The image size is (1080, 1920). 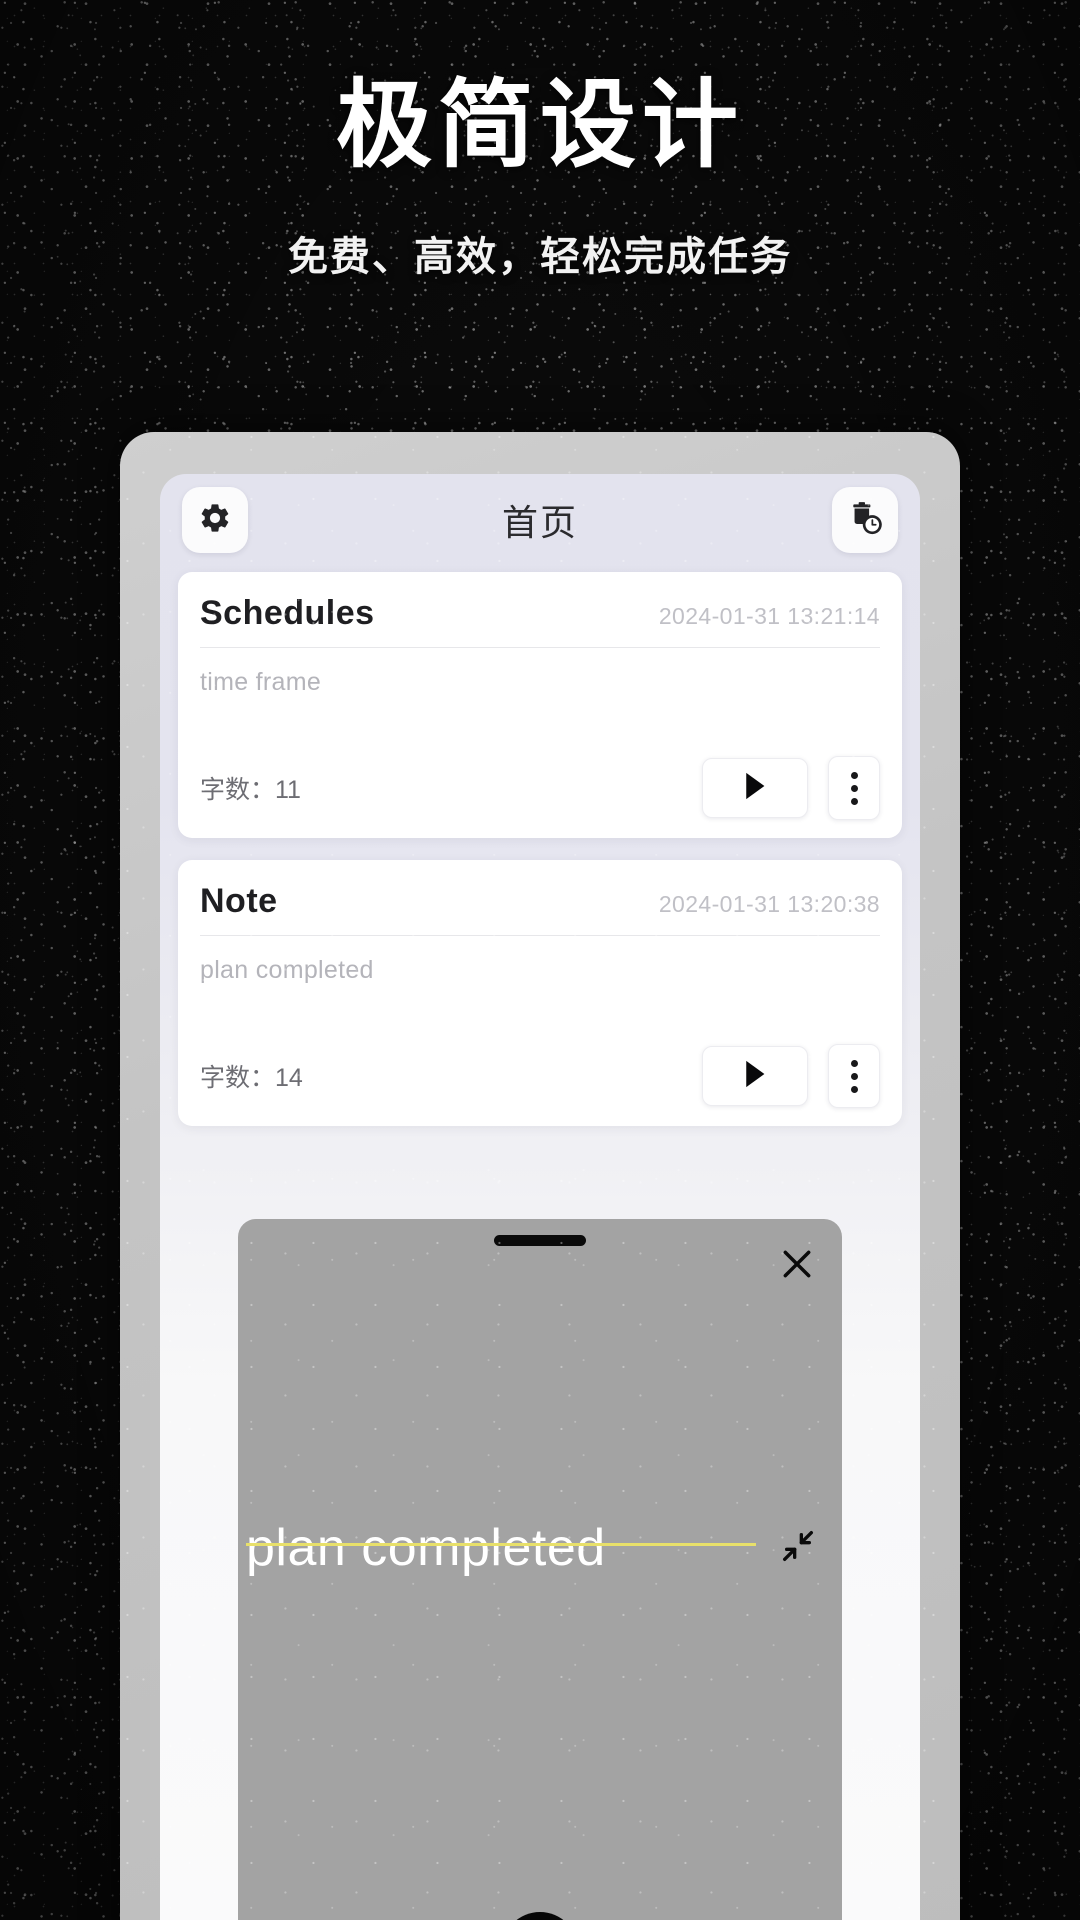 What do you see at coordinates (250, 790) in the screenshot?
I see `word-count-label: 字数：11` at bounding box center [250, 790].